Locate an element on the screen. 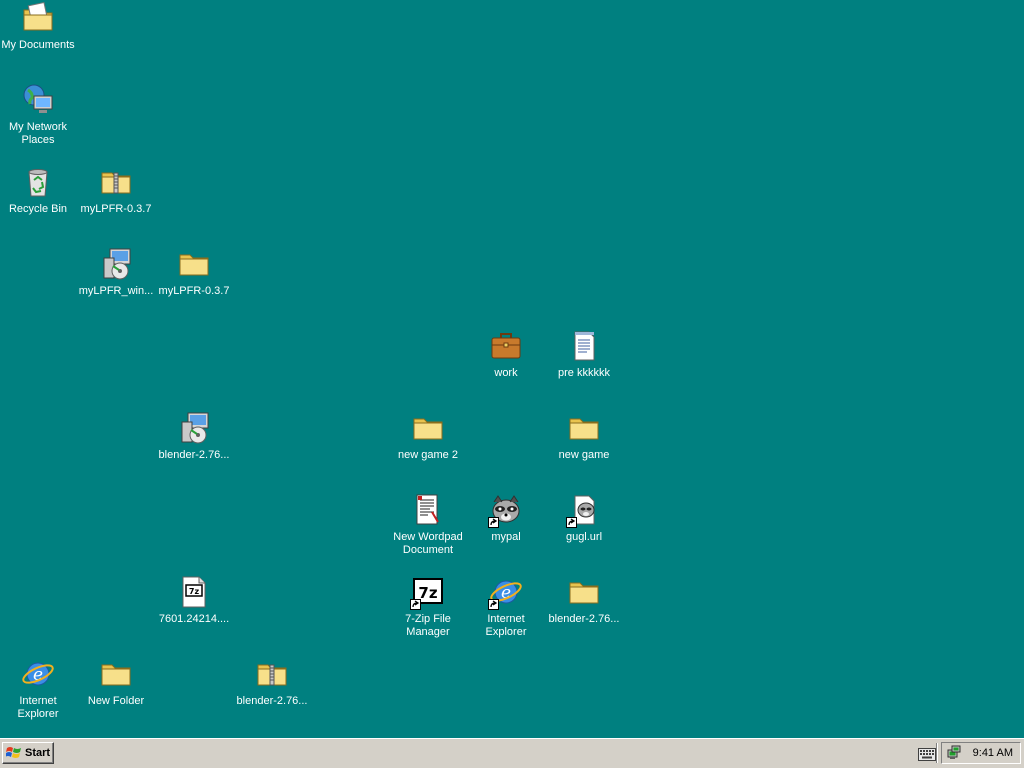 The image size is (1024, 768). desktop-icon: Recycle Bin is located at coordinates (38, 202).